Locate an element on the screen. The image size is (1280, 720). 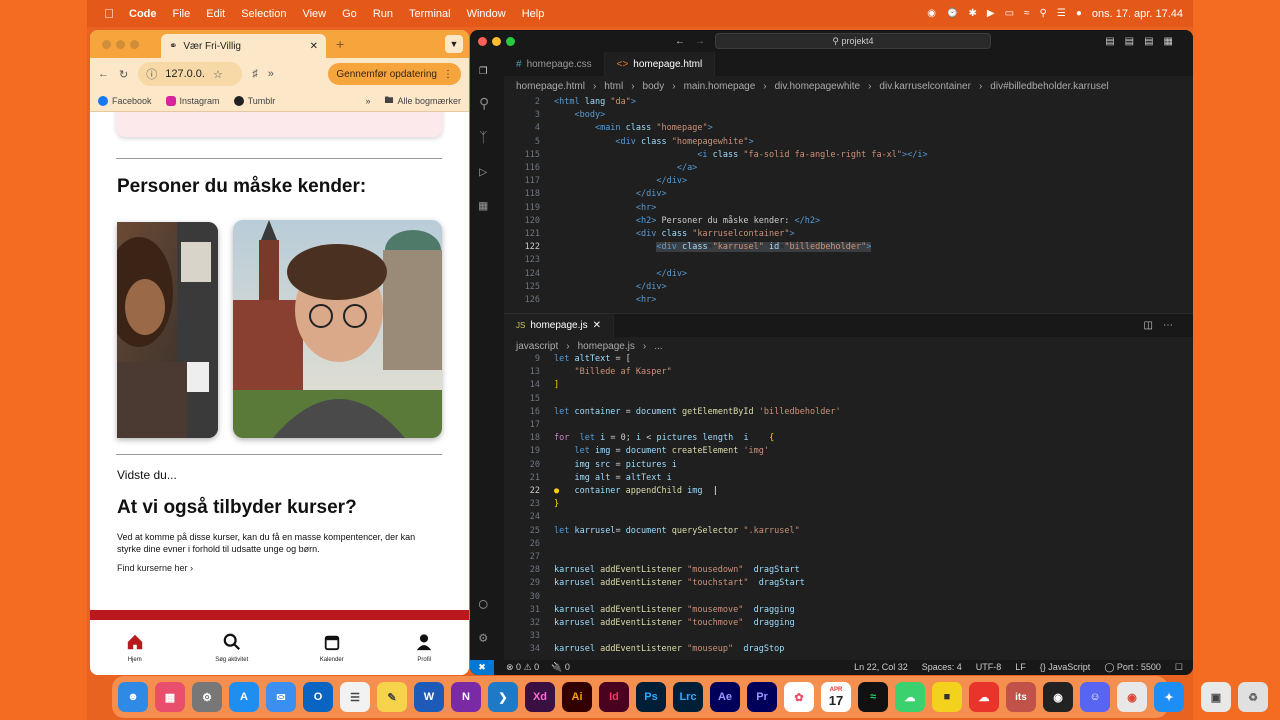
calendar-icon: APR 17 is located at coordinates (836, 697).